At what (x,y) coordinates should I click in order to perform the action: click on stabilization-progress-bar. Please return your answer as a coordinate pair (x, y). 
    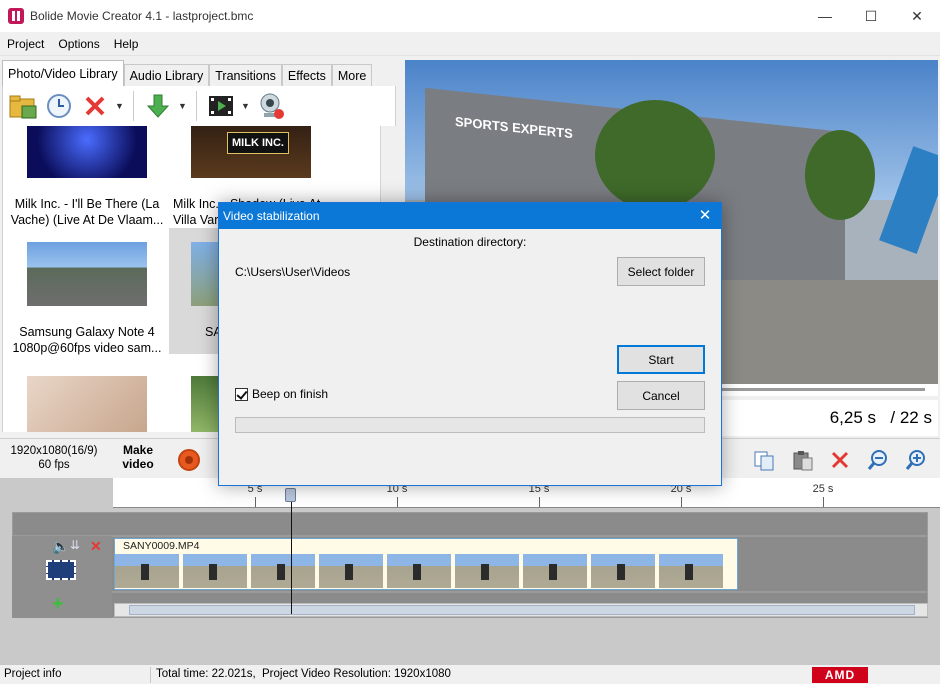
    Looking at the image, I should click on (470, 425).